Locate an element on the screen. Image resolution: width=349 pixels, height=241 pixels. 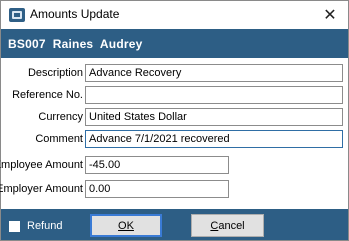
employer-amount-row: Employer Amount 0.00 is located at coordinates (174, 190).